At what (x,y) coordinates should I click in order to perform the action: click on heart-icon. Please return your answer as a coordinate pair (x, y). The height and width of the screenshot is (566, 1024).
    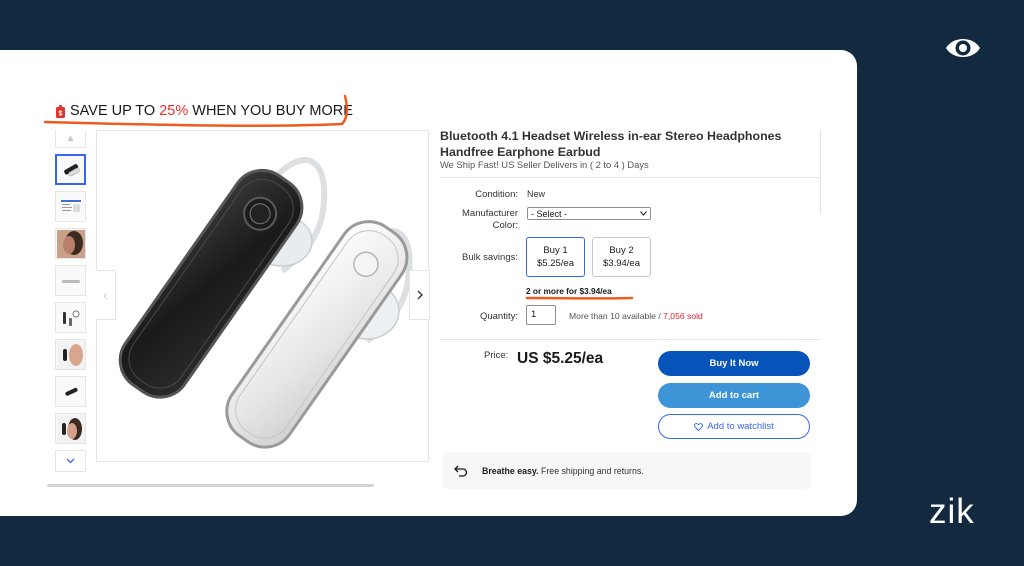
    Looking at the image, I should click on (699, 426).